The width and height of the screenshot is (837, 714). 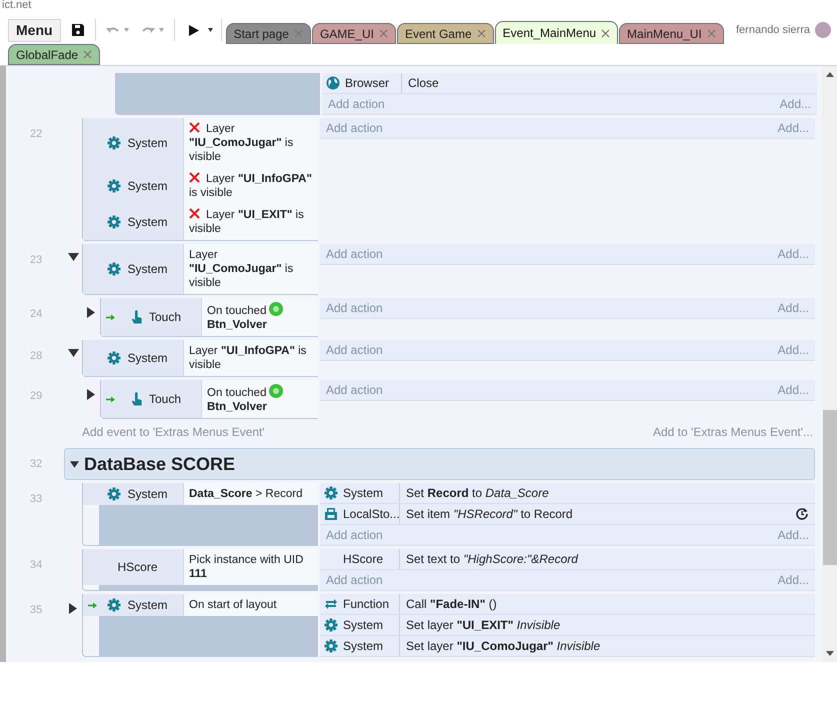 I want to click on caret-icon, so click(x=210, y=30).